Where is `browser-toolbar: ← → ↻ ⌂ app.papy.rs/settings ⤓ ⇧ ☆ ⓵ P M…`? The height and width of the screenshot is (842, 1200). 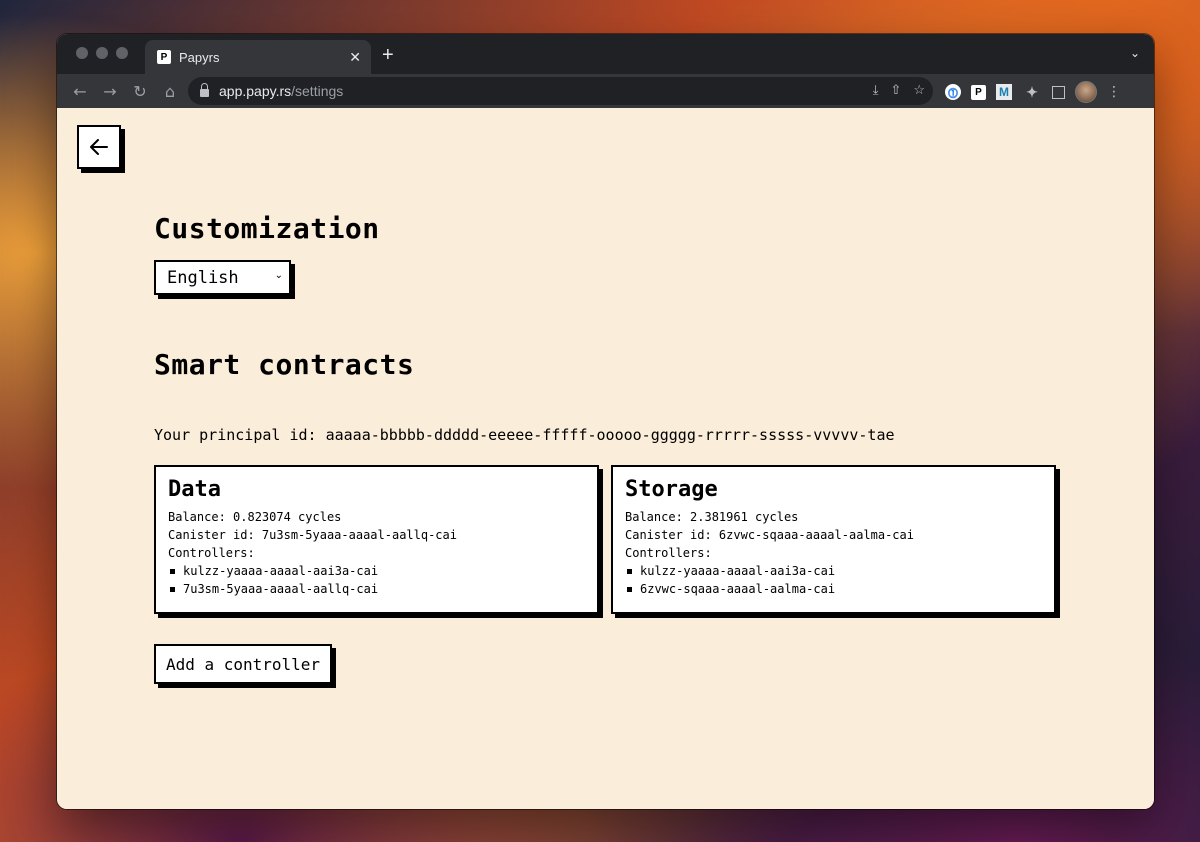
browser-toolbar: ← → ↻ ⌂ app.papy.rs/settings ⤓ ⇧ ☆ ⓵ P M… is located at coordinates (605, 91).